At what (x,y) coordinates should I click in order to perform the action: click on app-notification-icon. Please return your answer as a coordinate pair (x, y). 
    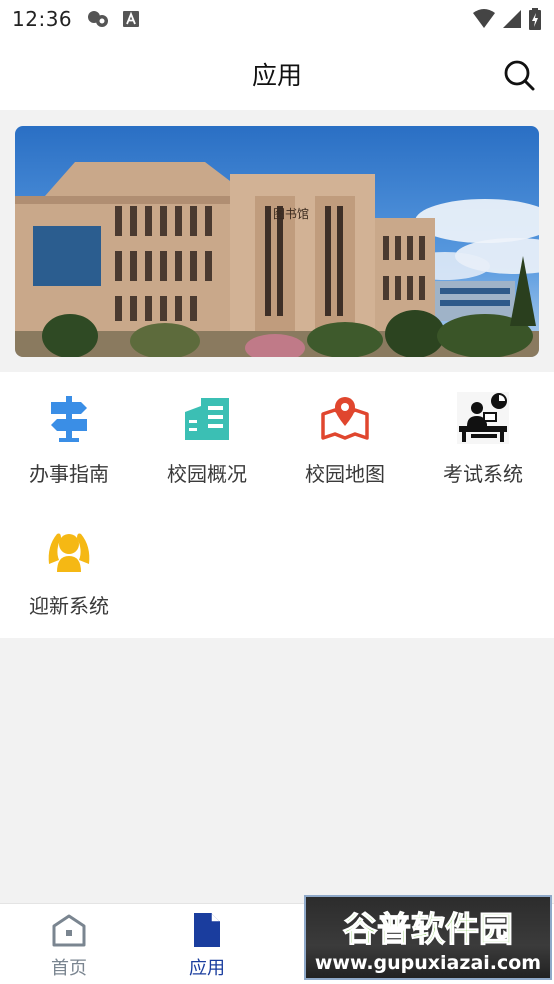
    Looking at the image, I should click on (131, 19).